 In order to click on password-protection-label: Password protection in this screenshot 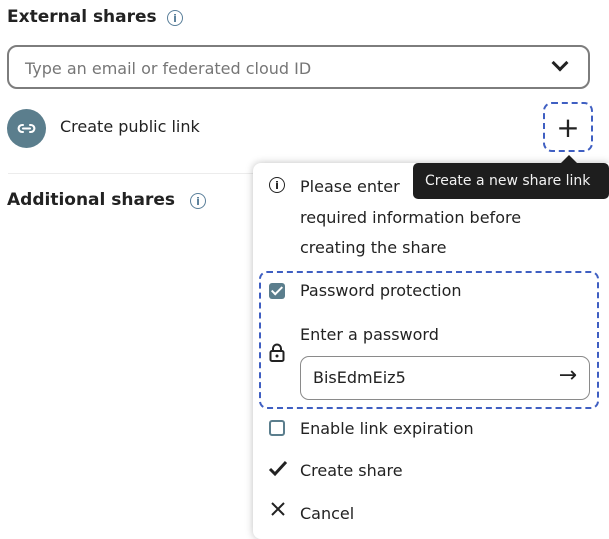, I will do `click(381, 290)`.